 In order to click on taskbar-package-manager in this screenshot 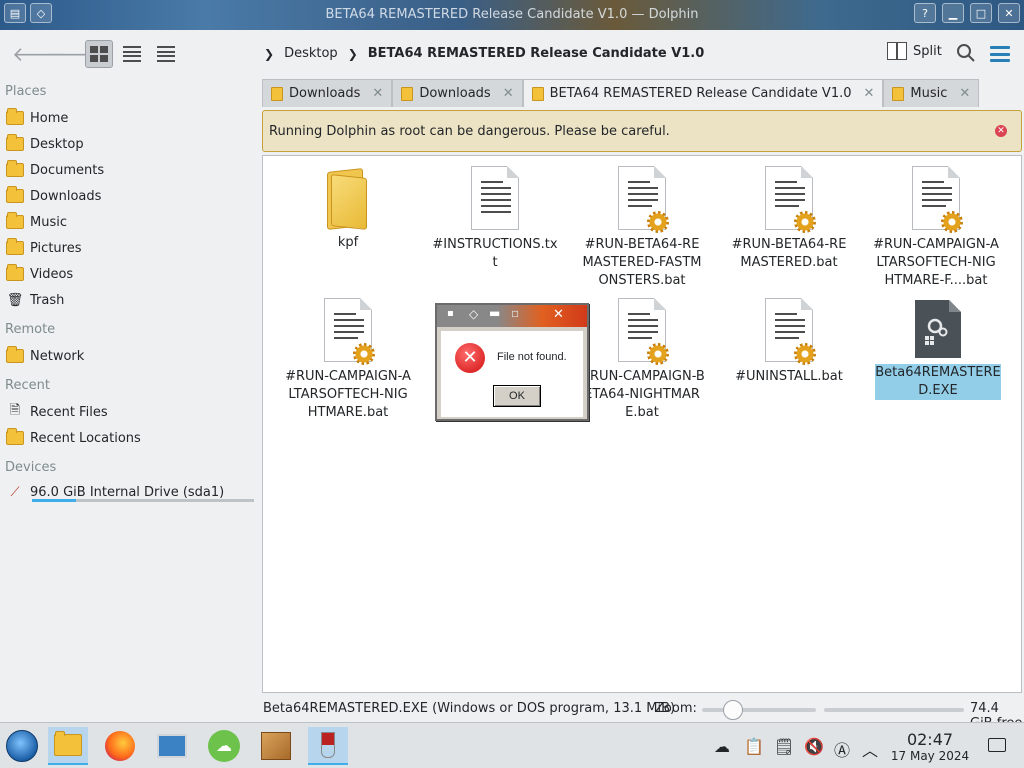, I will do `click(276, 746)`.